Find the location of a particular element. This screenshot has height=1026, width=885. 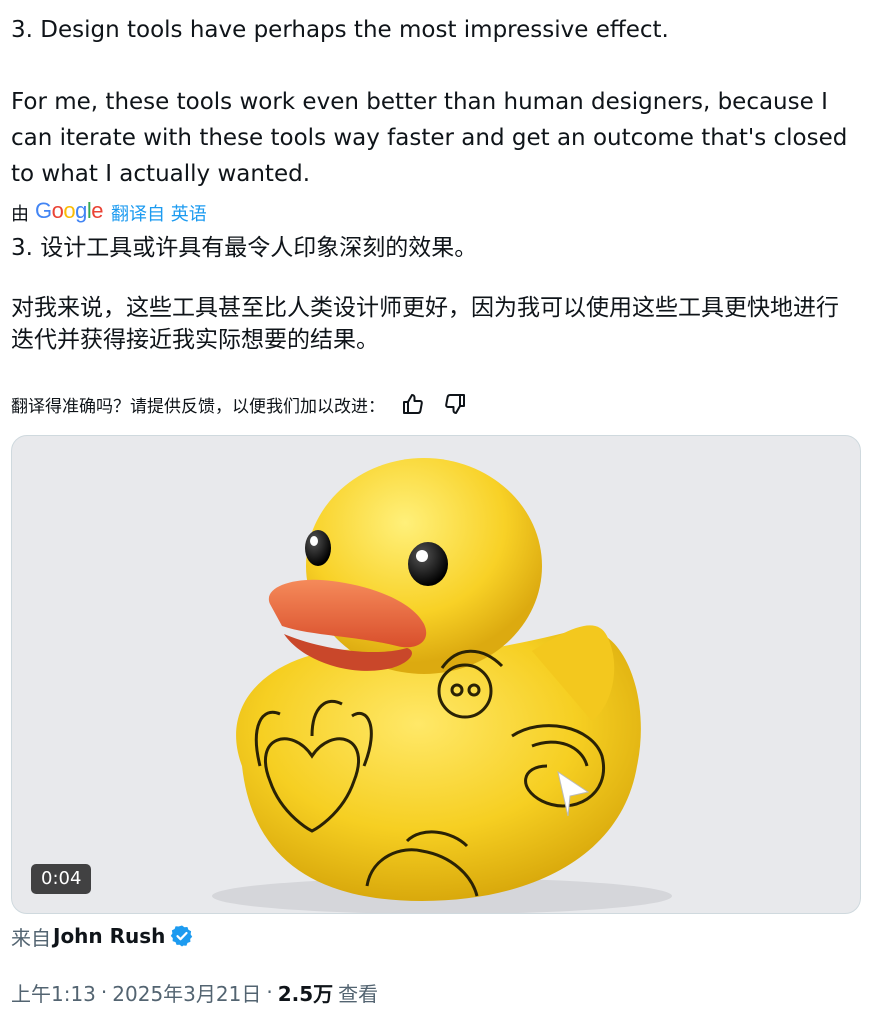

google-logo: Google is located at coordinates (69, 210).